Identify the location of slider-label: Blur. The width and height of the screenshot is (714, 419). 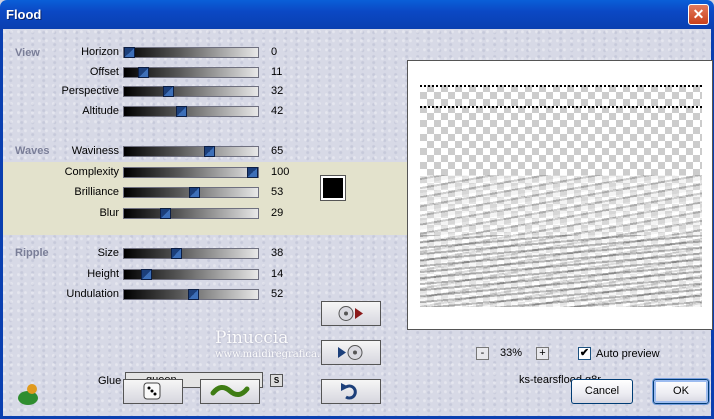
(109, 212).